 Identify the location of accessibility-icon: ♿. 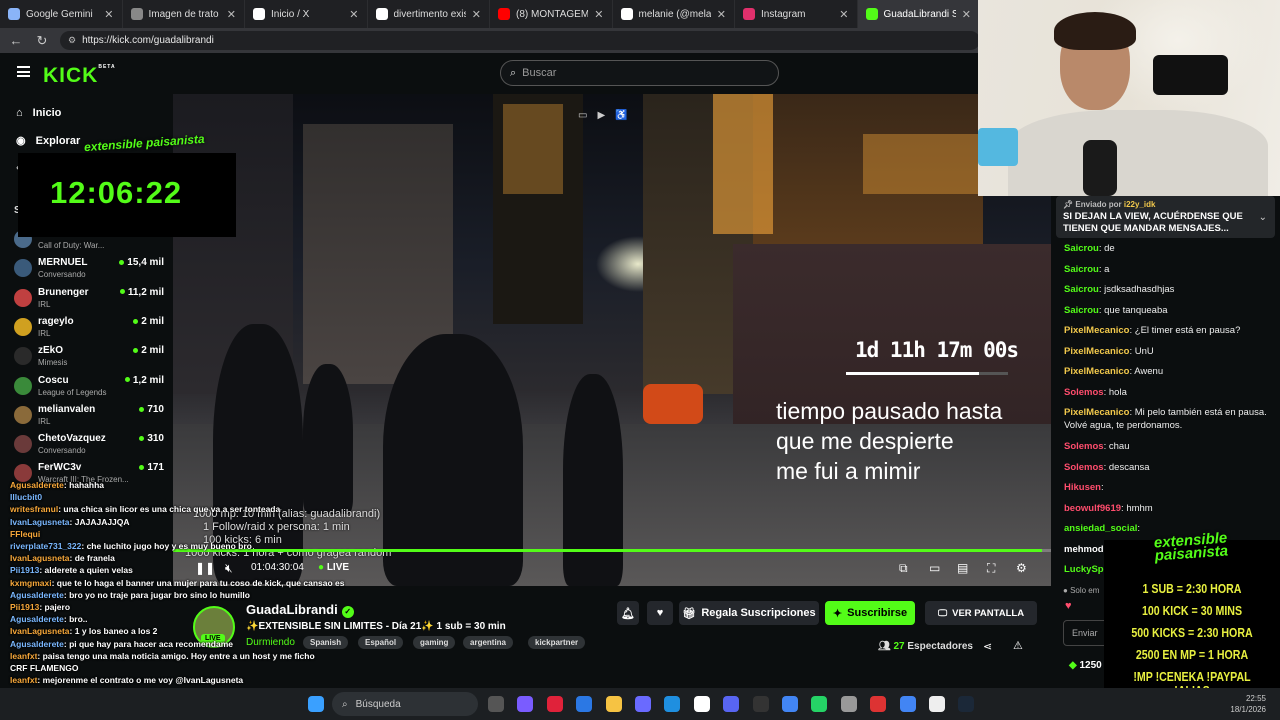
(621, 115).